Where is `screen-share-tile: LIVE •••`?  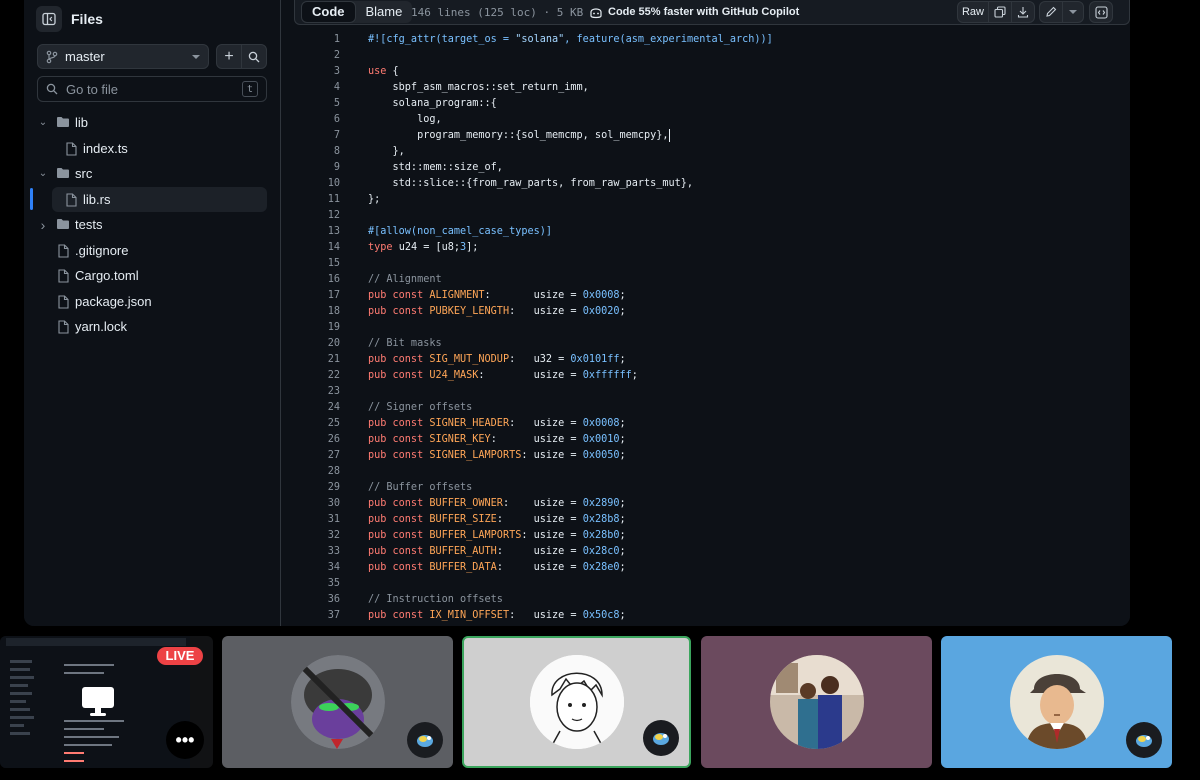 screen-share-tile: LIVE ••• is located at coordinates (106, 702).